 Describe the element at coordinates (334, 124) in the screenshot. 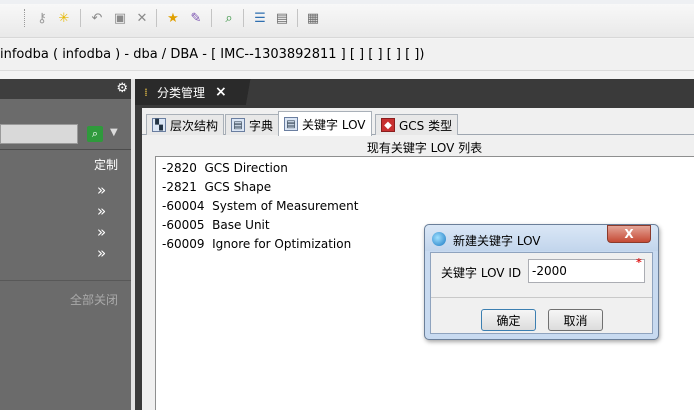

I see `tab-label: 关键字 LOV` at that location.